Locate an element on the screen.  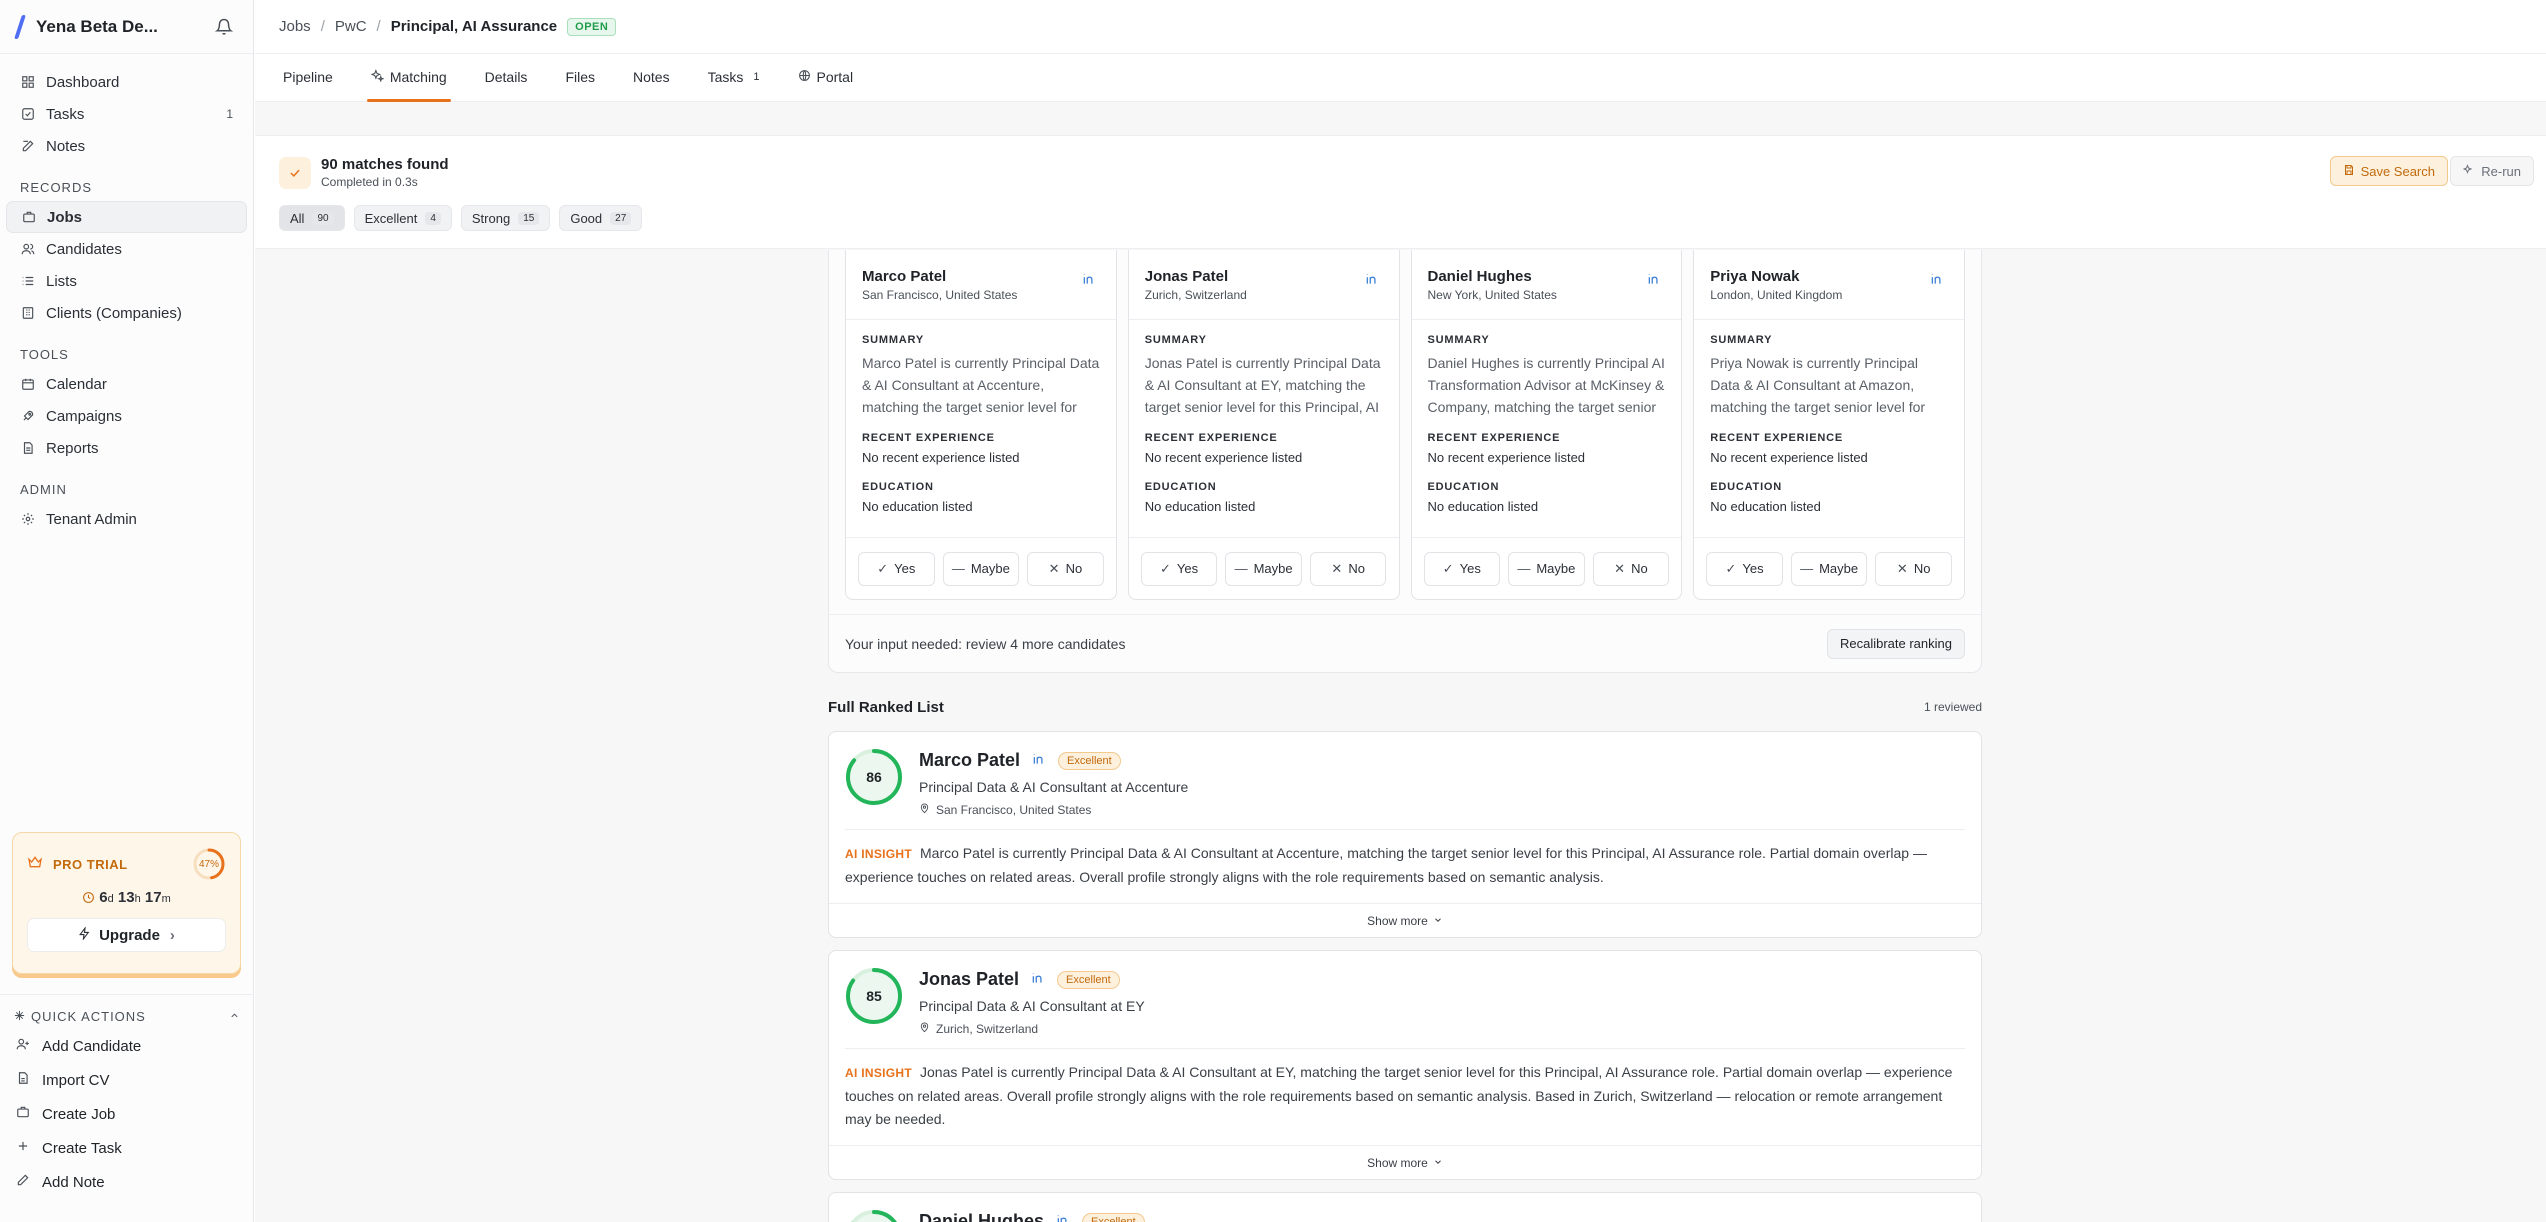
sidebar-item-candidates: Candidates is located at coordinates (126, 249).